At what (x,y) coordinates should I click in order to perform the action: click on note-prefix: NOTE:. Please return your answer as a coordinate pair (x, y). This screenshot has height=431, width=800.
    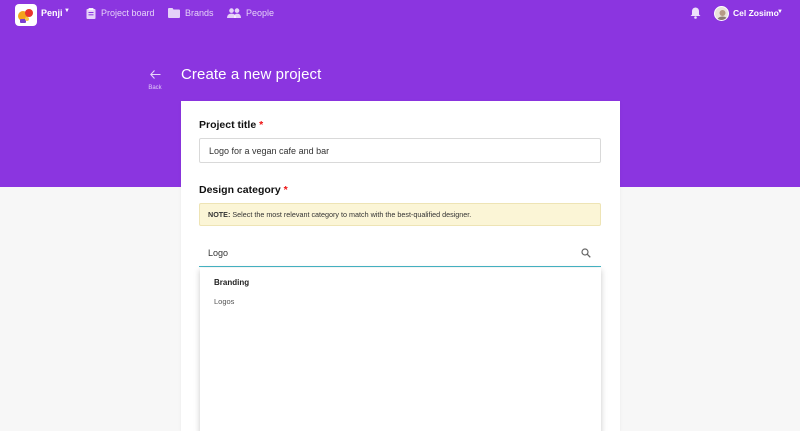
    Looking at the image, I should click on (219, 214).